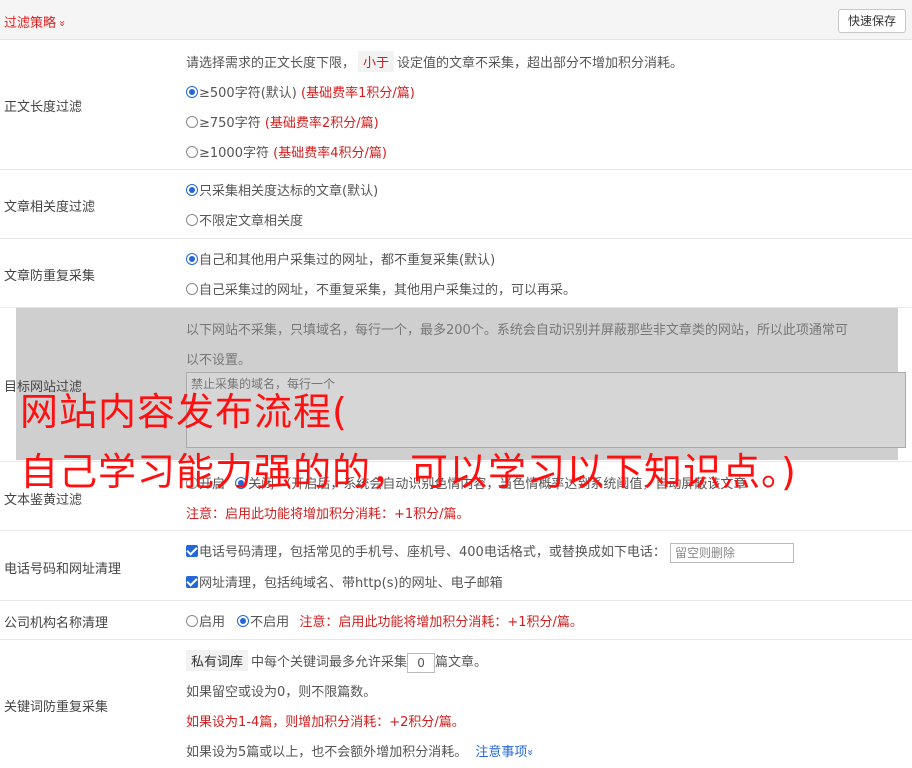  Describe the element at coordinates (329, 662) in the screenshot. I see `keyword-text: 中每个关键词最多允许采集` at that location.